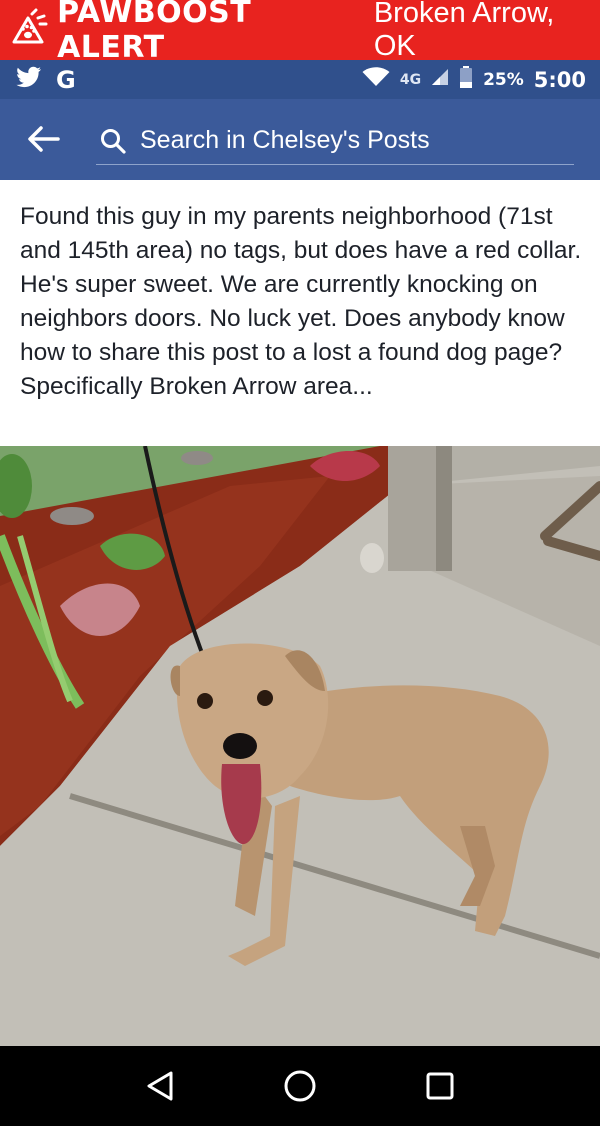  What do you see at coordinates (464, 31) in the screenshot?
I see `banner-location: Broken Arrow, OK` at bounding box center [464, 31].